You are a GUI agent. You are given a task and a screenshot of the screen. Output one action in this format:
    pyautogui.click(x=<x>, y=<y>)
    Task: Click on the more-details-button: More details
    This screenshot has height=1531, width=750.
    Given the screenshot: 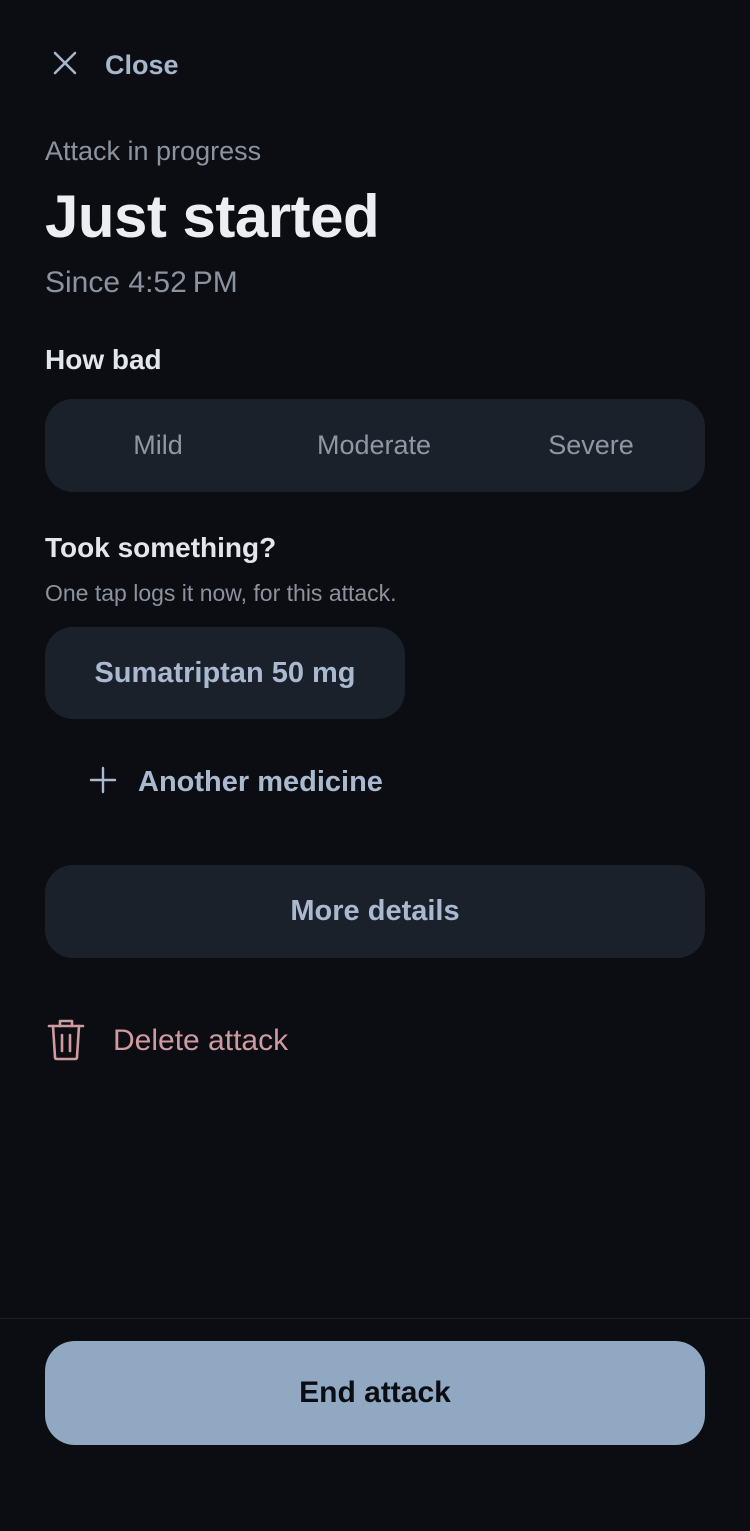 What is the action you would take?
    pyautogui.click(x=375, y=911)
    